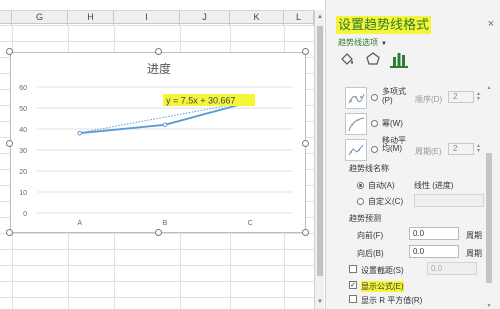 Image resolution: width=500 pixels, height=309 pixels. Describe the element at coordinates (353, 299) in the screenshot. I see `show-r-squared-checkbox` at that location.